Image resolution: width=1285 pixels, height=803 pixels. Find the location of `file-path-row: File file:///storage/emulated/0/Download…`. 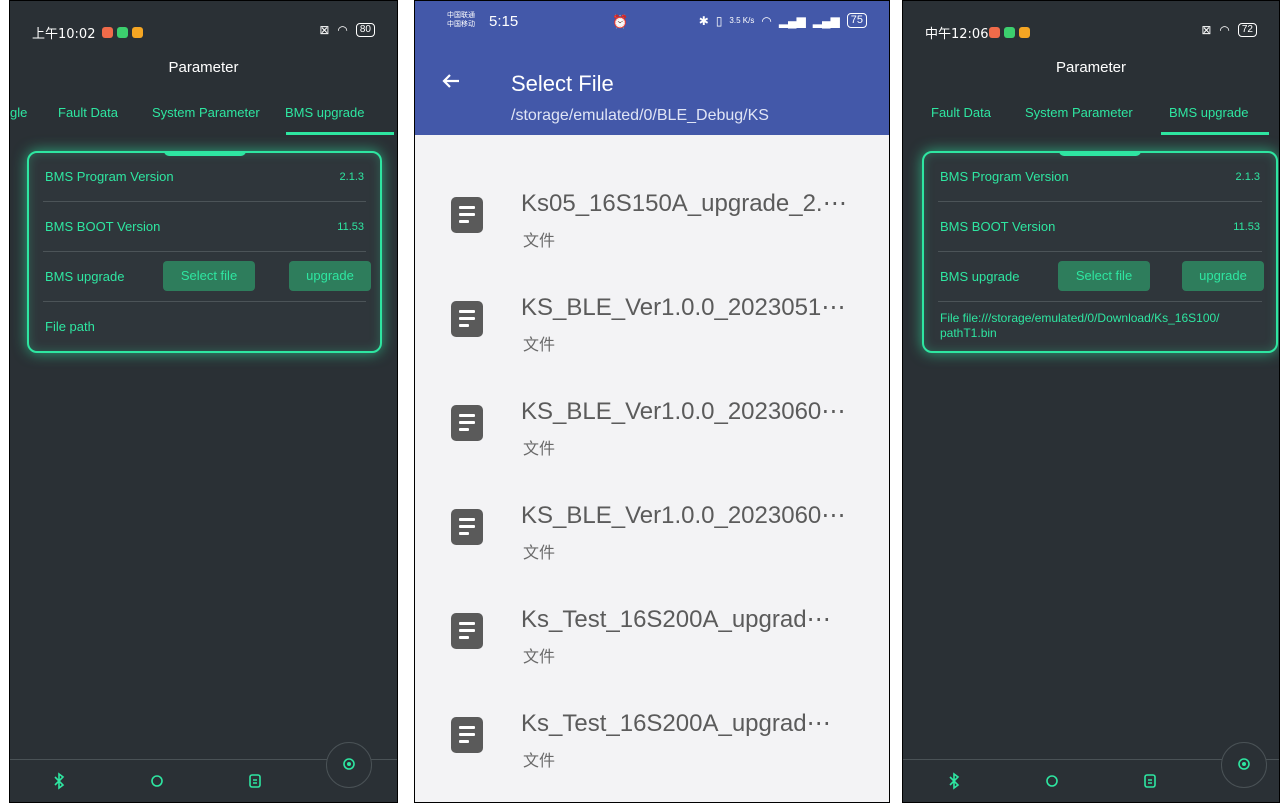

file-path-row: File file:///storage/emulated/0/Download… is located at coordinates (1100, 324).